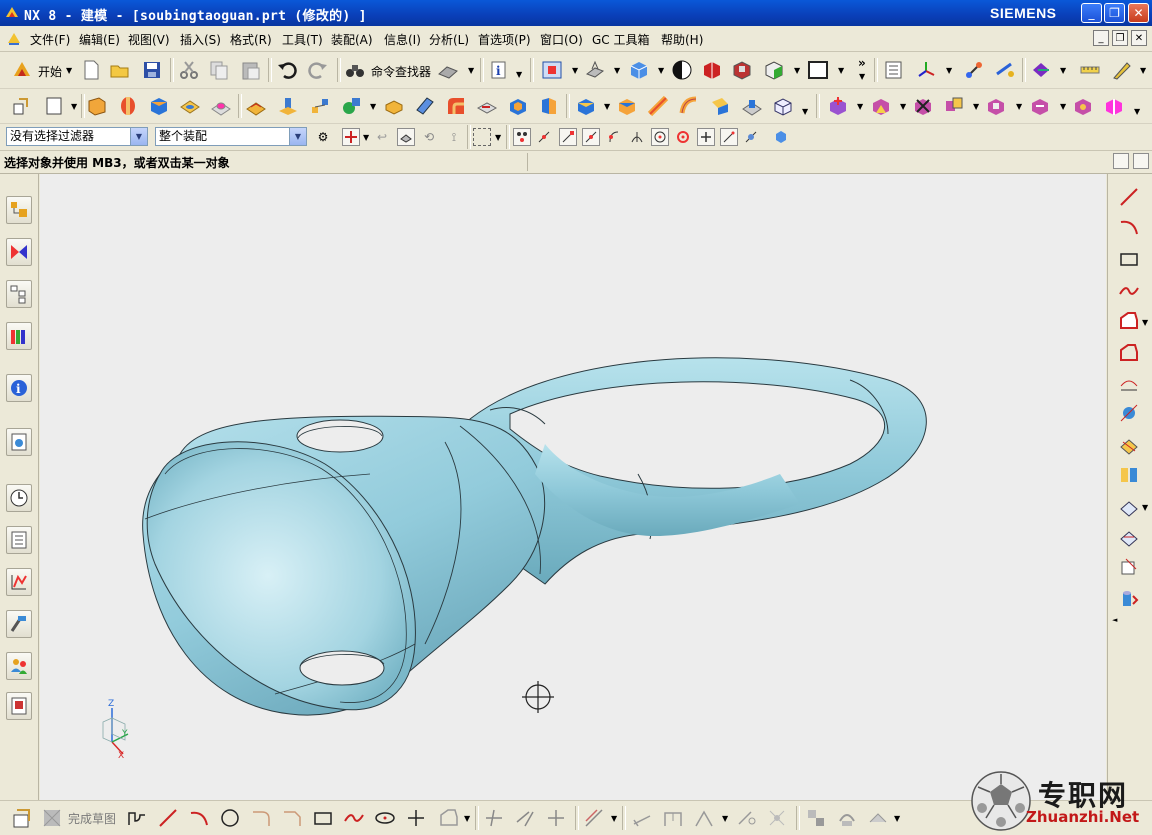 This screenshot has height=835, width=1152. I want to click on shell-icon, so click(518, 106).